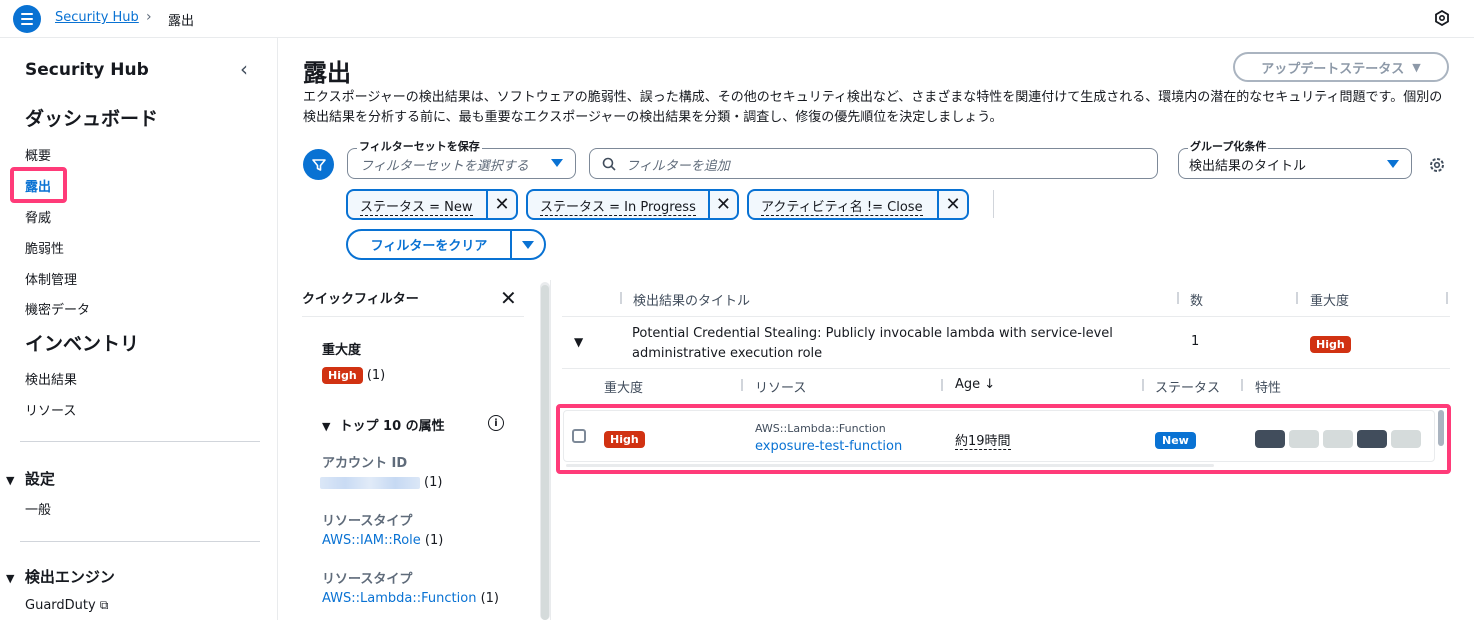  What do you see at coordinates (1187, 386) in the screenshot?
I see `subheader-status: ステータス` at bounding box center [1187, 386].